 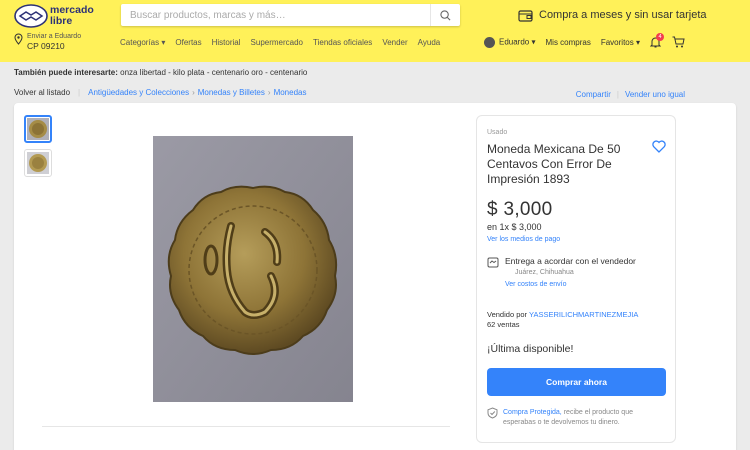 I want to click on nav-offers: Ofertas, so click(x=188, y=42).